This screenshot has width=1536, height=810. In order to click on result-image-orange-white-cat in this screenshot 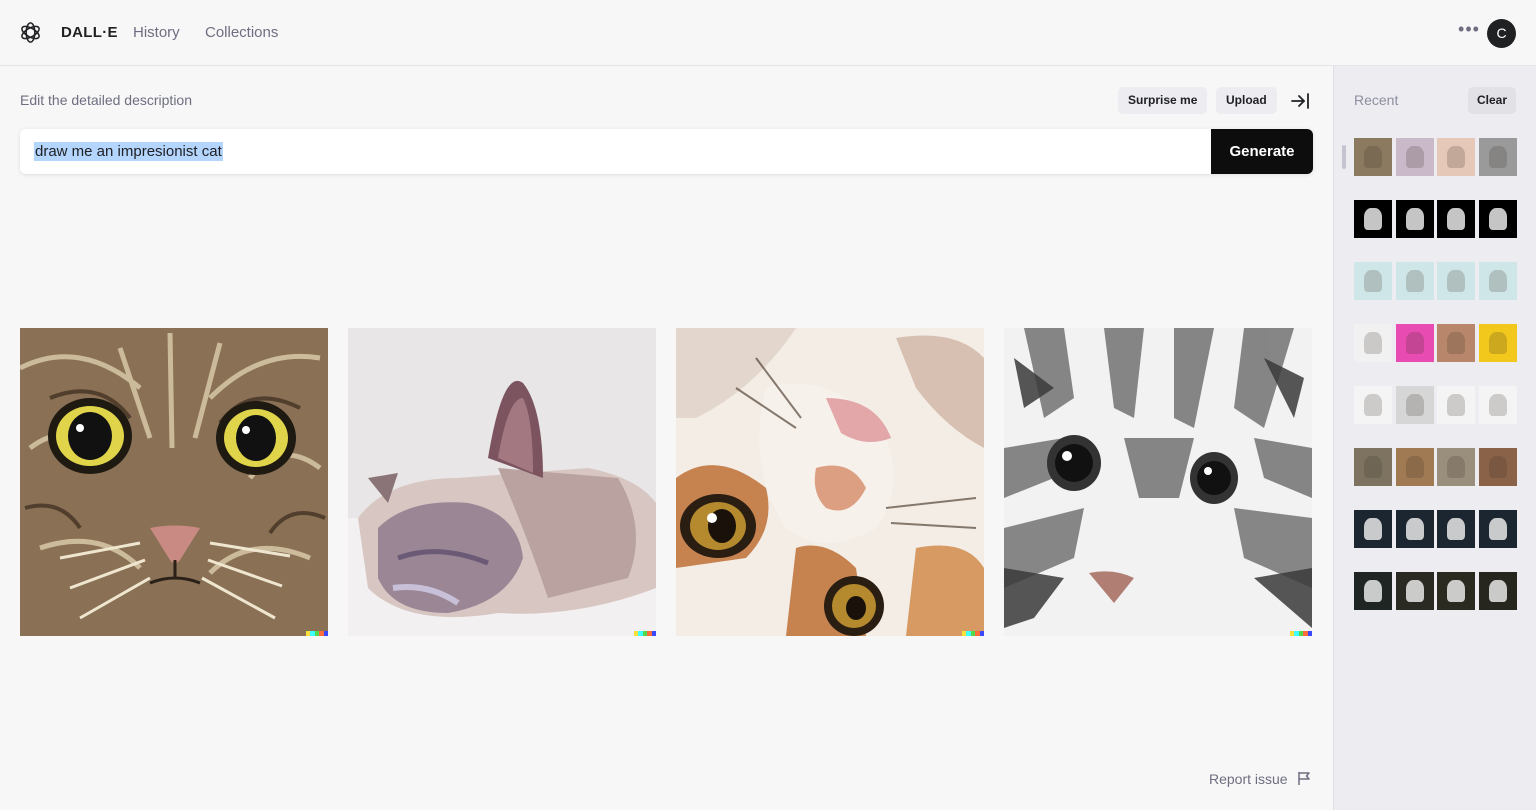, I will do `click(830, 482)`.